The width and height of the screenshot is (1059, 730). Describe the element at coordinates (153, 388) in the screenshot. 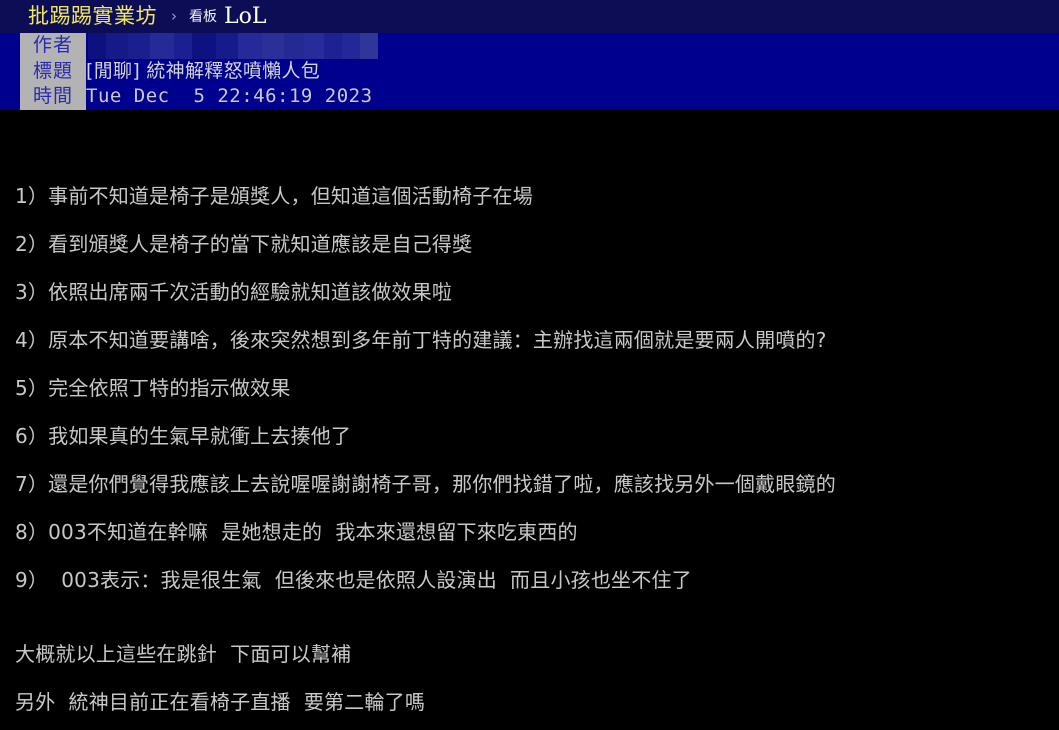

I see `post-line: 5）完全依照丁特的指示做效果` at that location.